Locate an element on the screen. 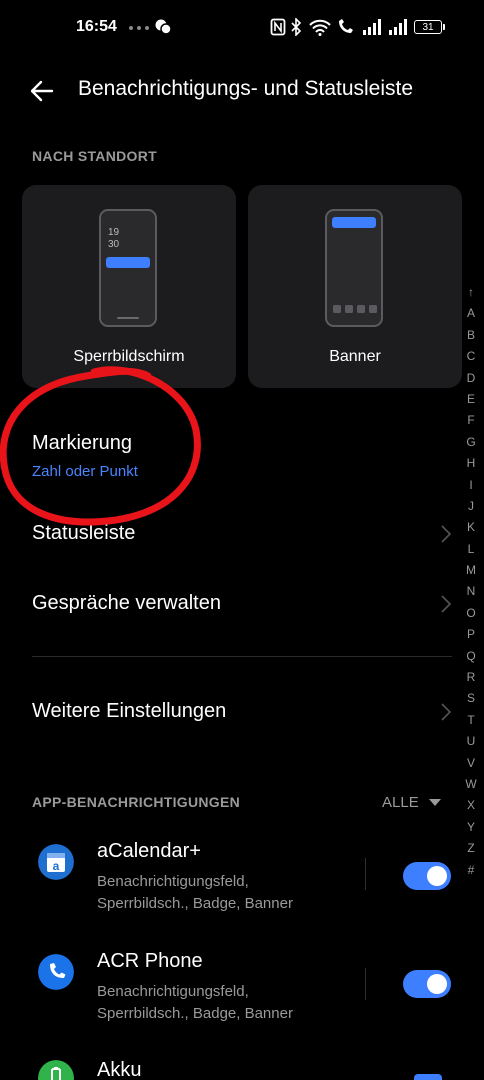 This screenshot has width=484, height=1080. chat-bubble-icon is located at coordinates (163, 27).